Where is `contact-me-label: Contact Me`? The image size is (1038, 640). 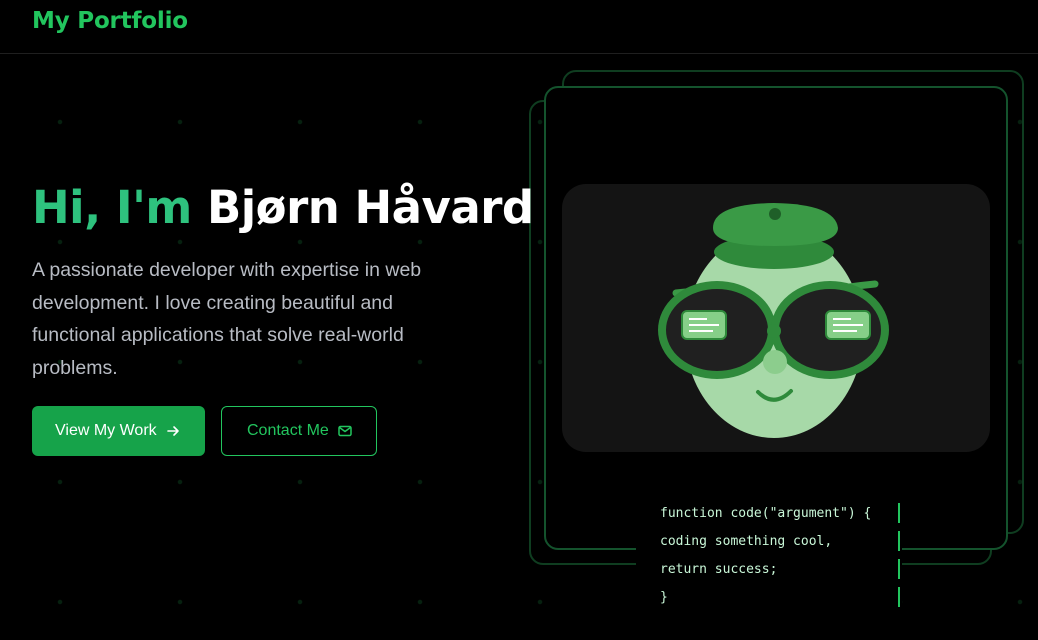 contact-me-label: Contact Me is located at coordinates (288, 430).